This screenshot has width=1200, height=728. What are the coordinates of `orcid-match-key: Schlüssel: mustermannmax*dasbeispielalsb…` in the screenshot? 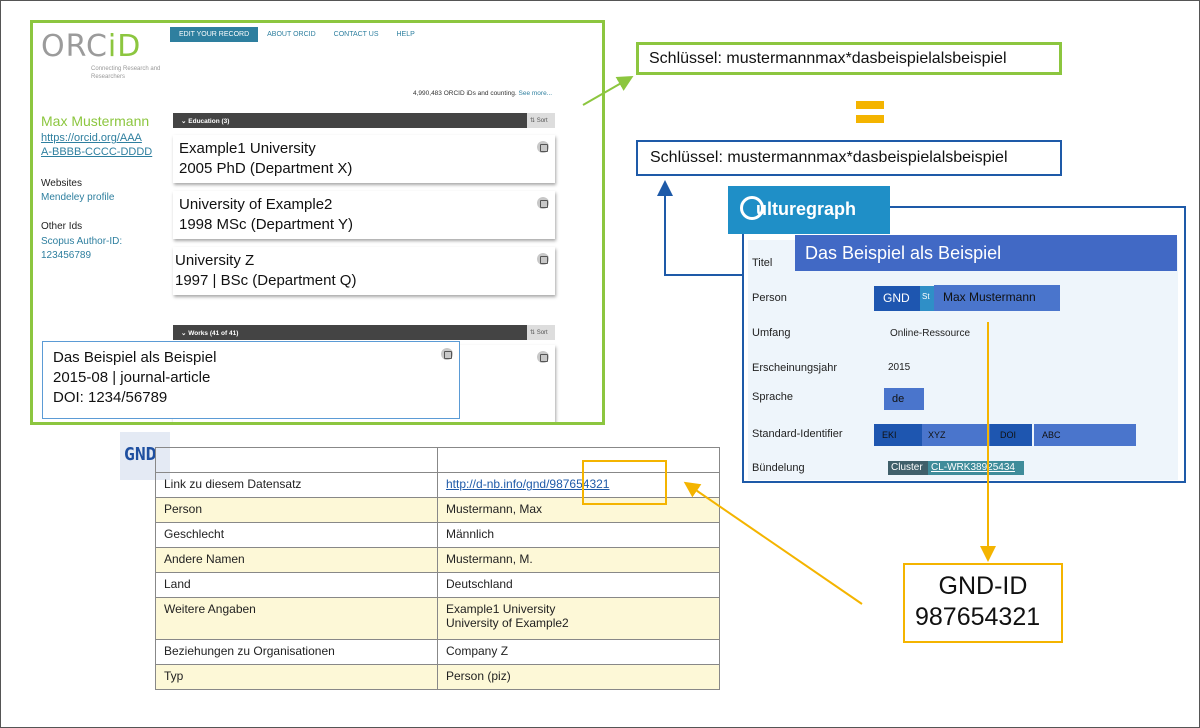 It's located at (849, 58).